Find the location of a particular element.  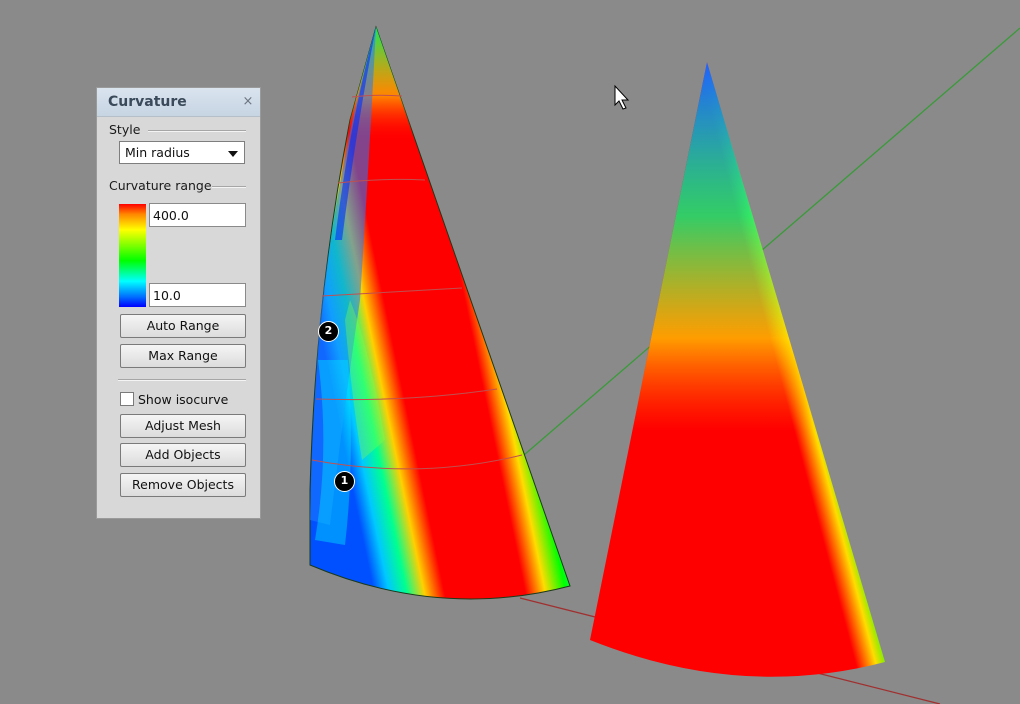

style-rule is located at coordinates (197, 131).